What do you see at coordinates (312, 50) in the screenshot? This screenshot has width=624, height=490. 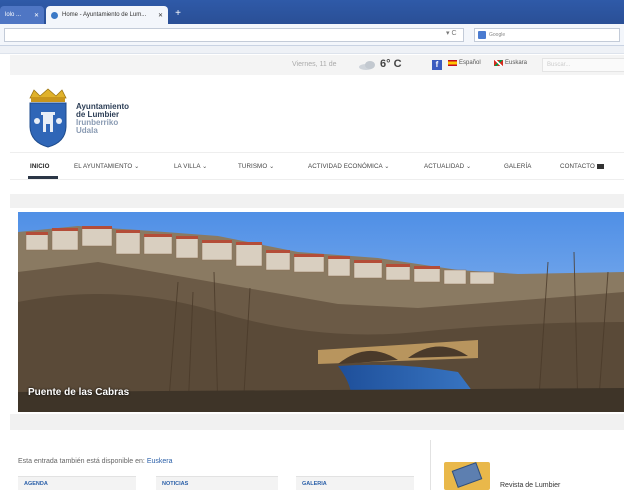 I see `bookmarks-bar` at bounding box center [312, 50].